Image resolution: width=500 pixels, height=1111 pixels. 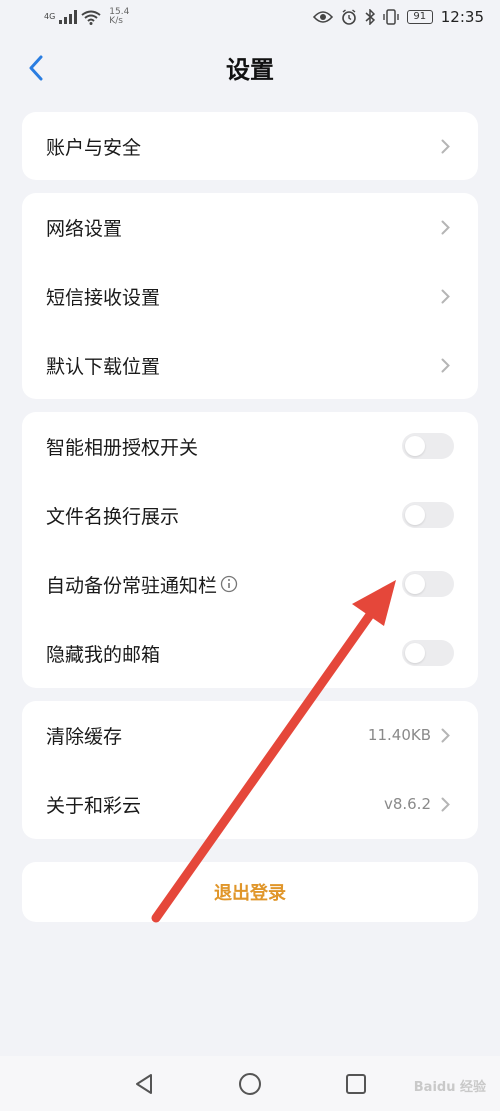 I want to click on page-title: 设置, so click(x=250, y=69).